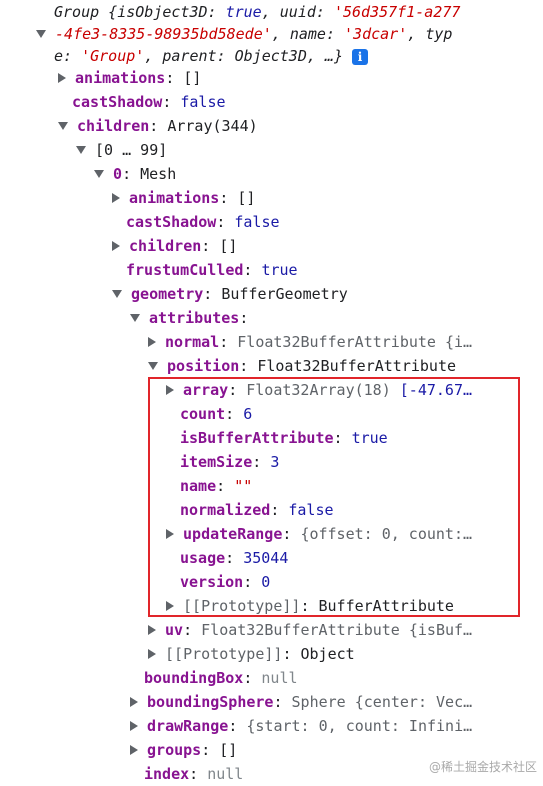 Image resolution: width=543 pixels, height=786 pixels. What do you see at coordinates (360, 56) in the screenshot?
I see `info-icon: i` at bounding box center [360, 56].